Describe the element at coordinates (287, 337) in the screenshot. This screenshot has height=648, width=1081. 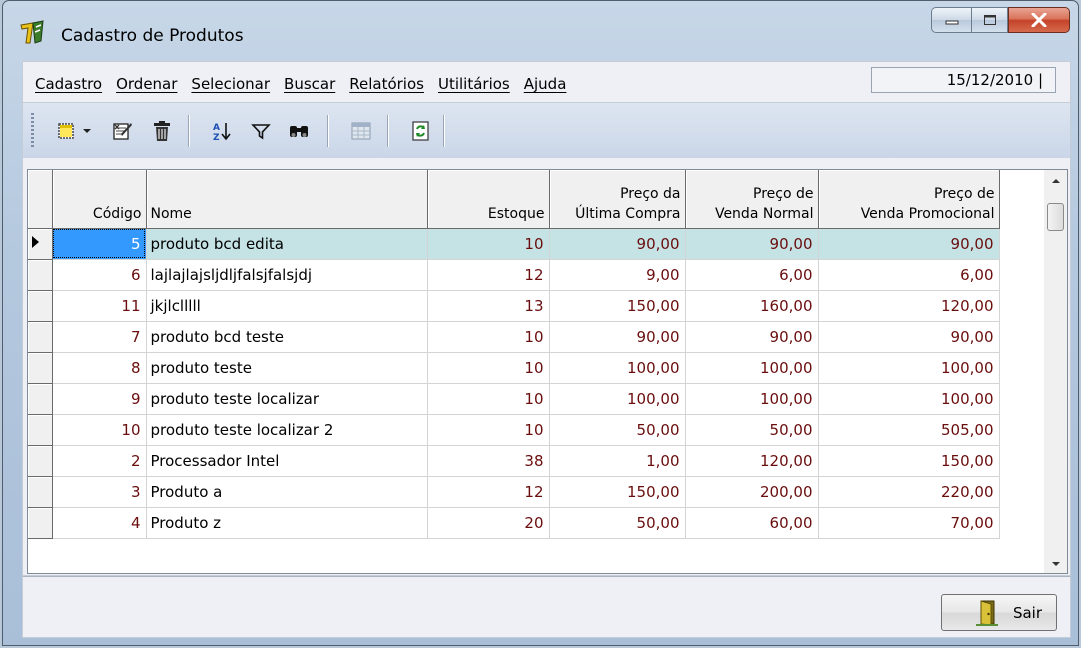
I see `cell-nome: produto bcd teste` at that location.